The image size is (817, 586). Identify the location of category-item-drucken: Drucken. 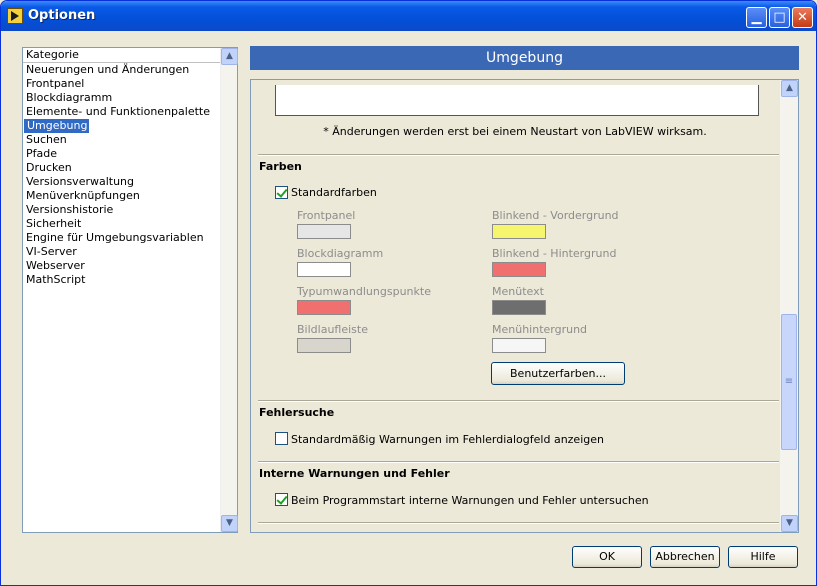
(122, 168).